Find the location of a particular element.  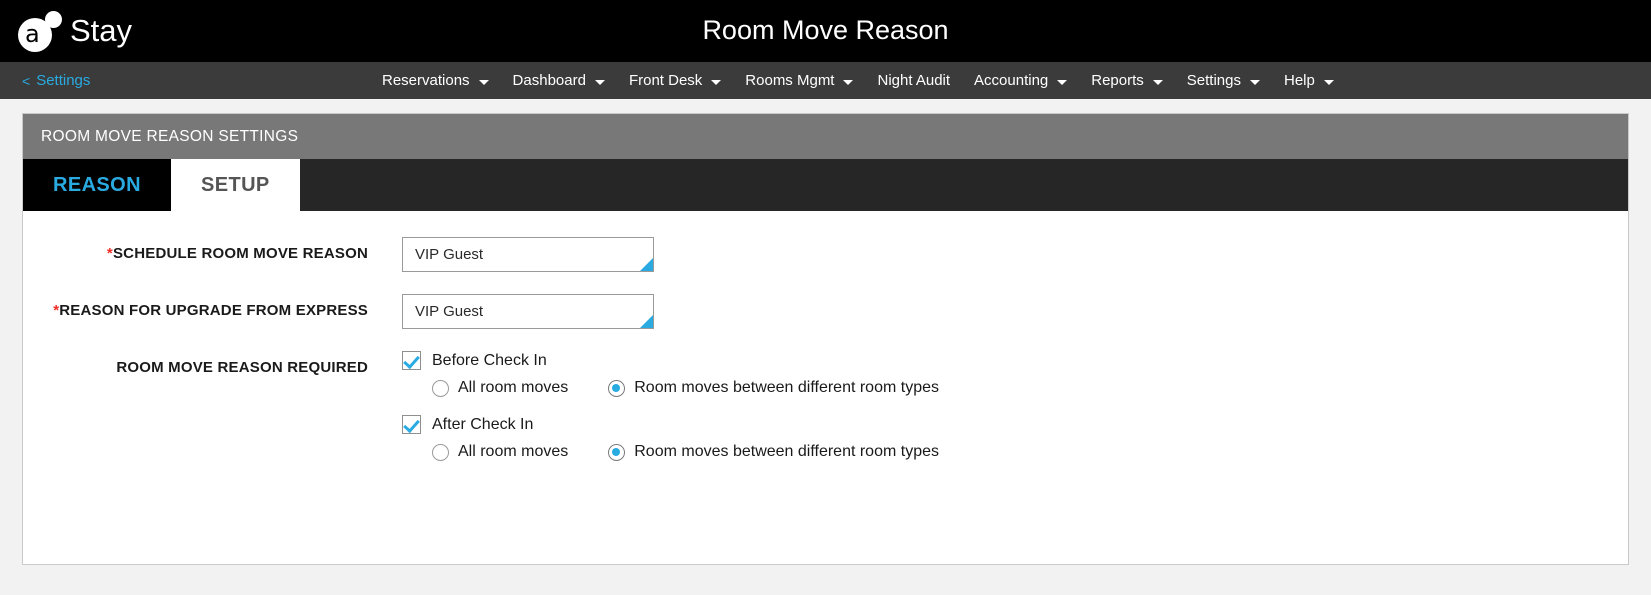

nav-item-help: Help is located at coordinates (1309, 81).